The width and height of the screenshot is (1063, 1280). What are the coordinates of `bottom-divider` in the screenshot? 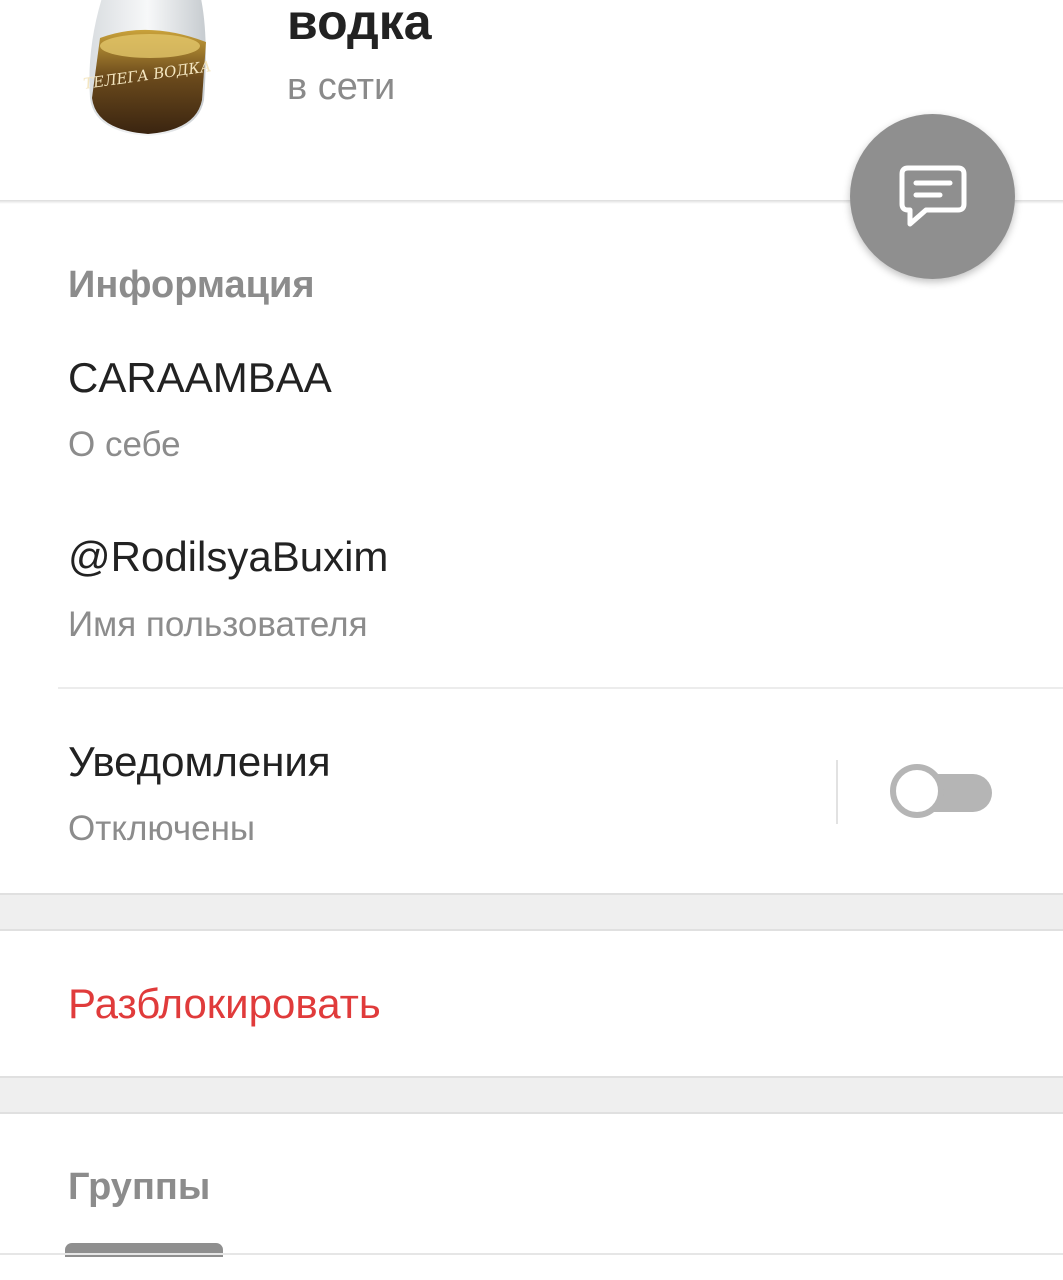 It's located at (531, 1254).